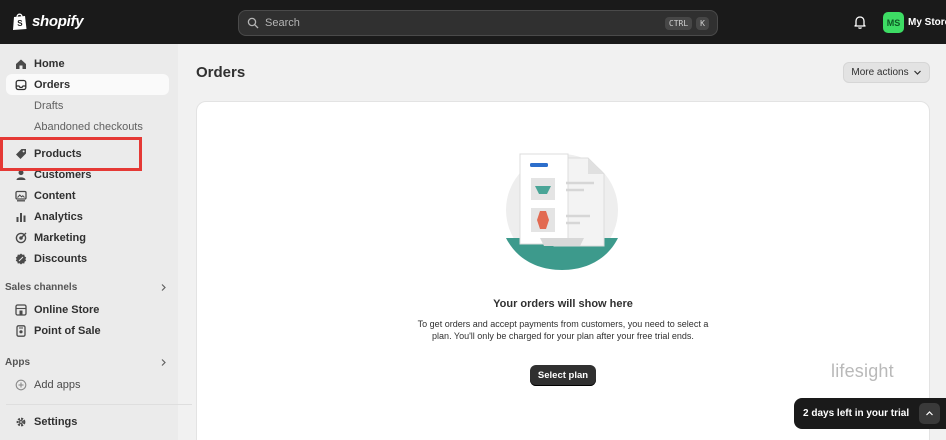 Image resolution: width=946 pixels, height=440 pixels. Describe the element at coordinates (282, 23) in the screenshot. I see `search-placeholder: Search` at that location.